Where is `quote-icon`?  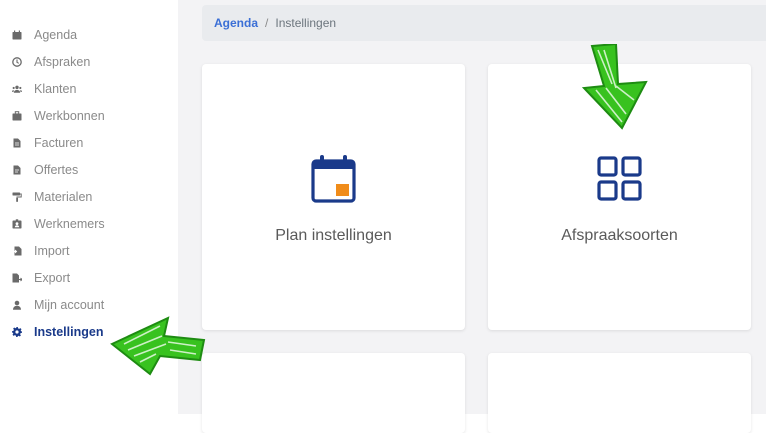
quote-icon is located at coordinates (17, 170).